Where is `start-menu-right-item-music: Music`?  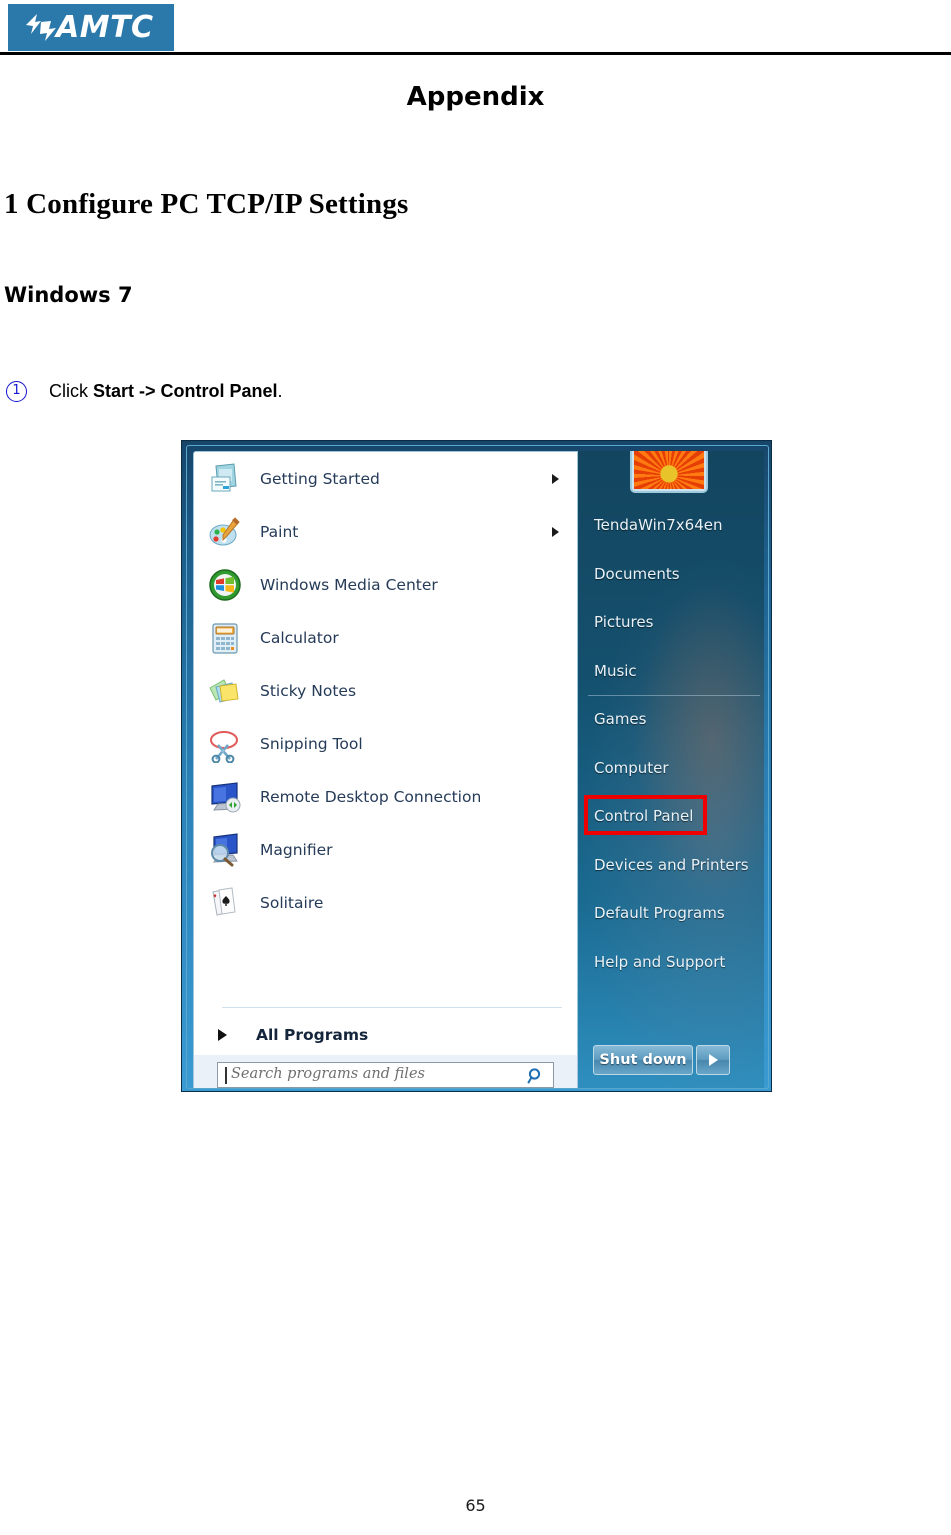
start-menu-right-item-music: Music is located at coordinates (671, 671).